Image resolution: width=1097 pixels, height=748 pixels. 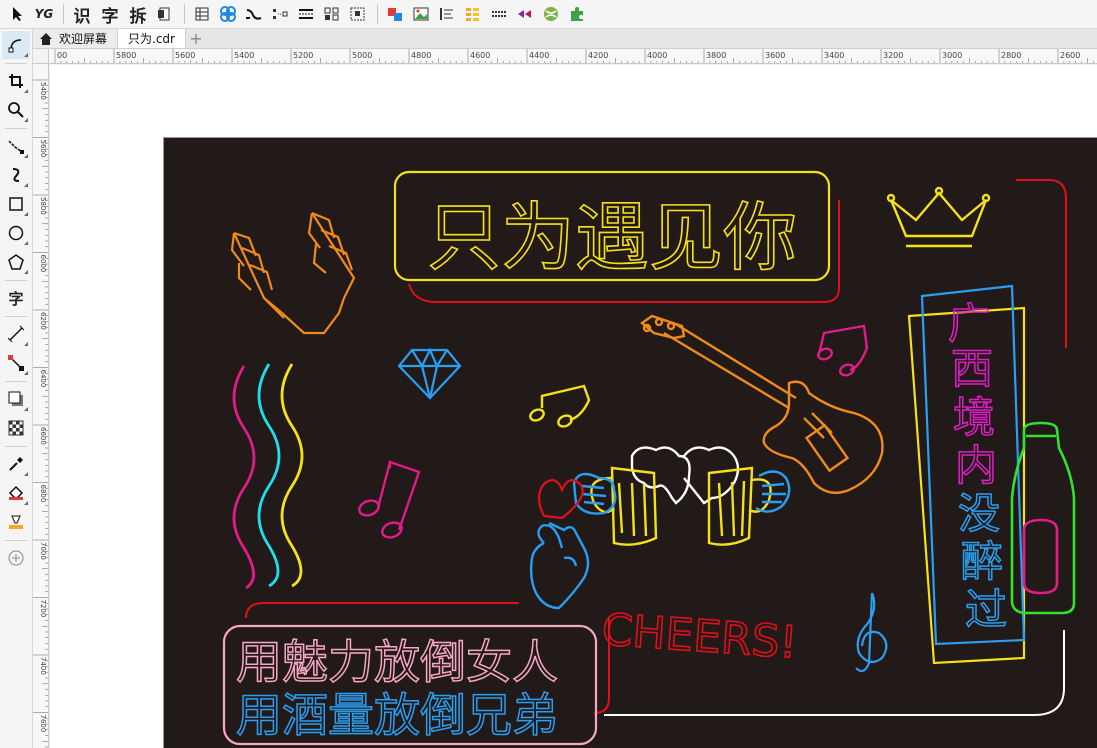 I want to click on drop-shadow-tool, so click(x=16, y=399).